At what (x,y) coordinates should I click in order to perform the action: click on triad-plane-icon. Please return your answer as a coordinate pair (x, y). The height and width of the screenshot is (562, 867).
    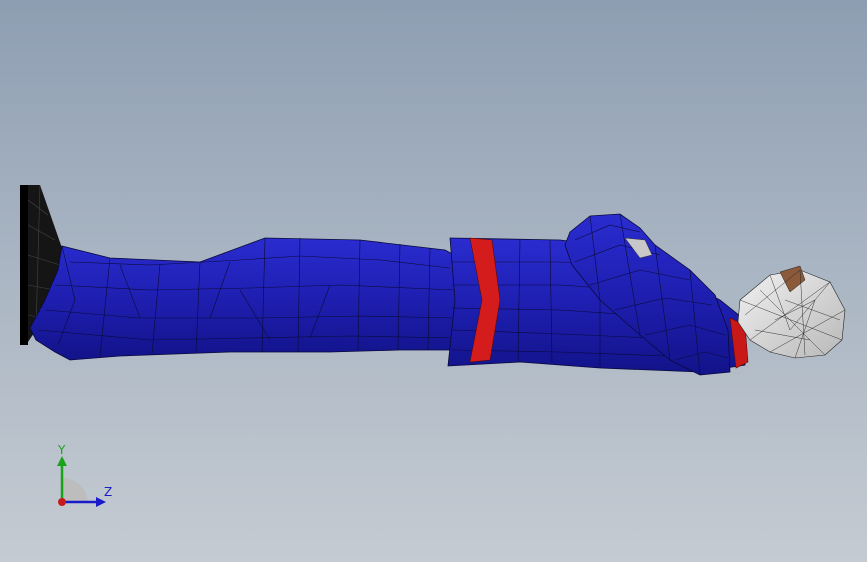
    Looking at the image, I should click on (75, 489).